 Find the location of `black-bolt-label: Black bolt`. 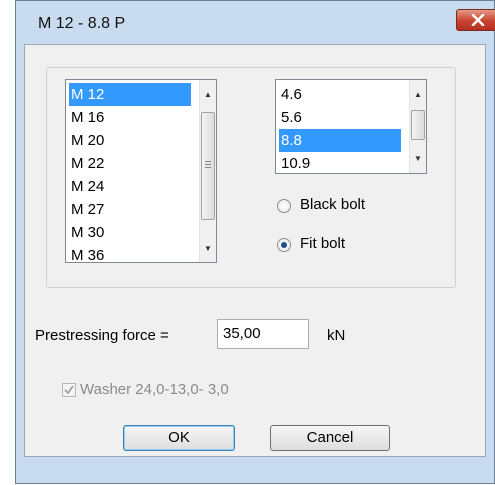

black-bolt-label: Black bolt is located at coordinates (333, 204).